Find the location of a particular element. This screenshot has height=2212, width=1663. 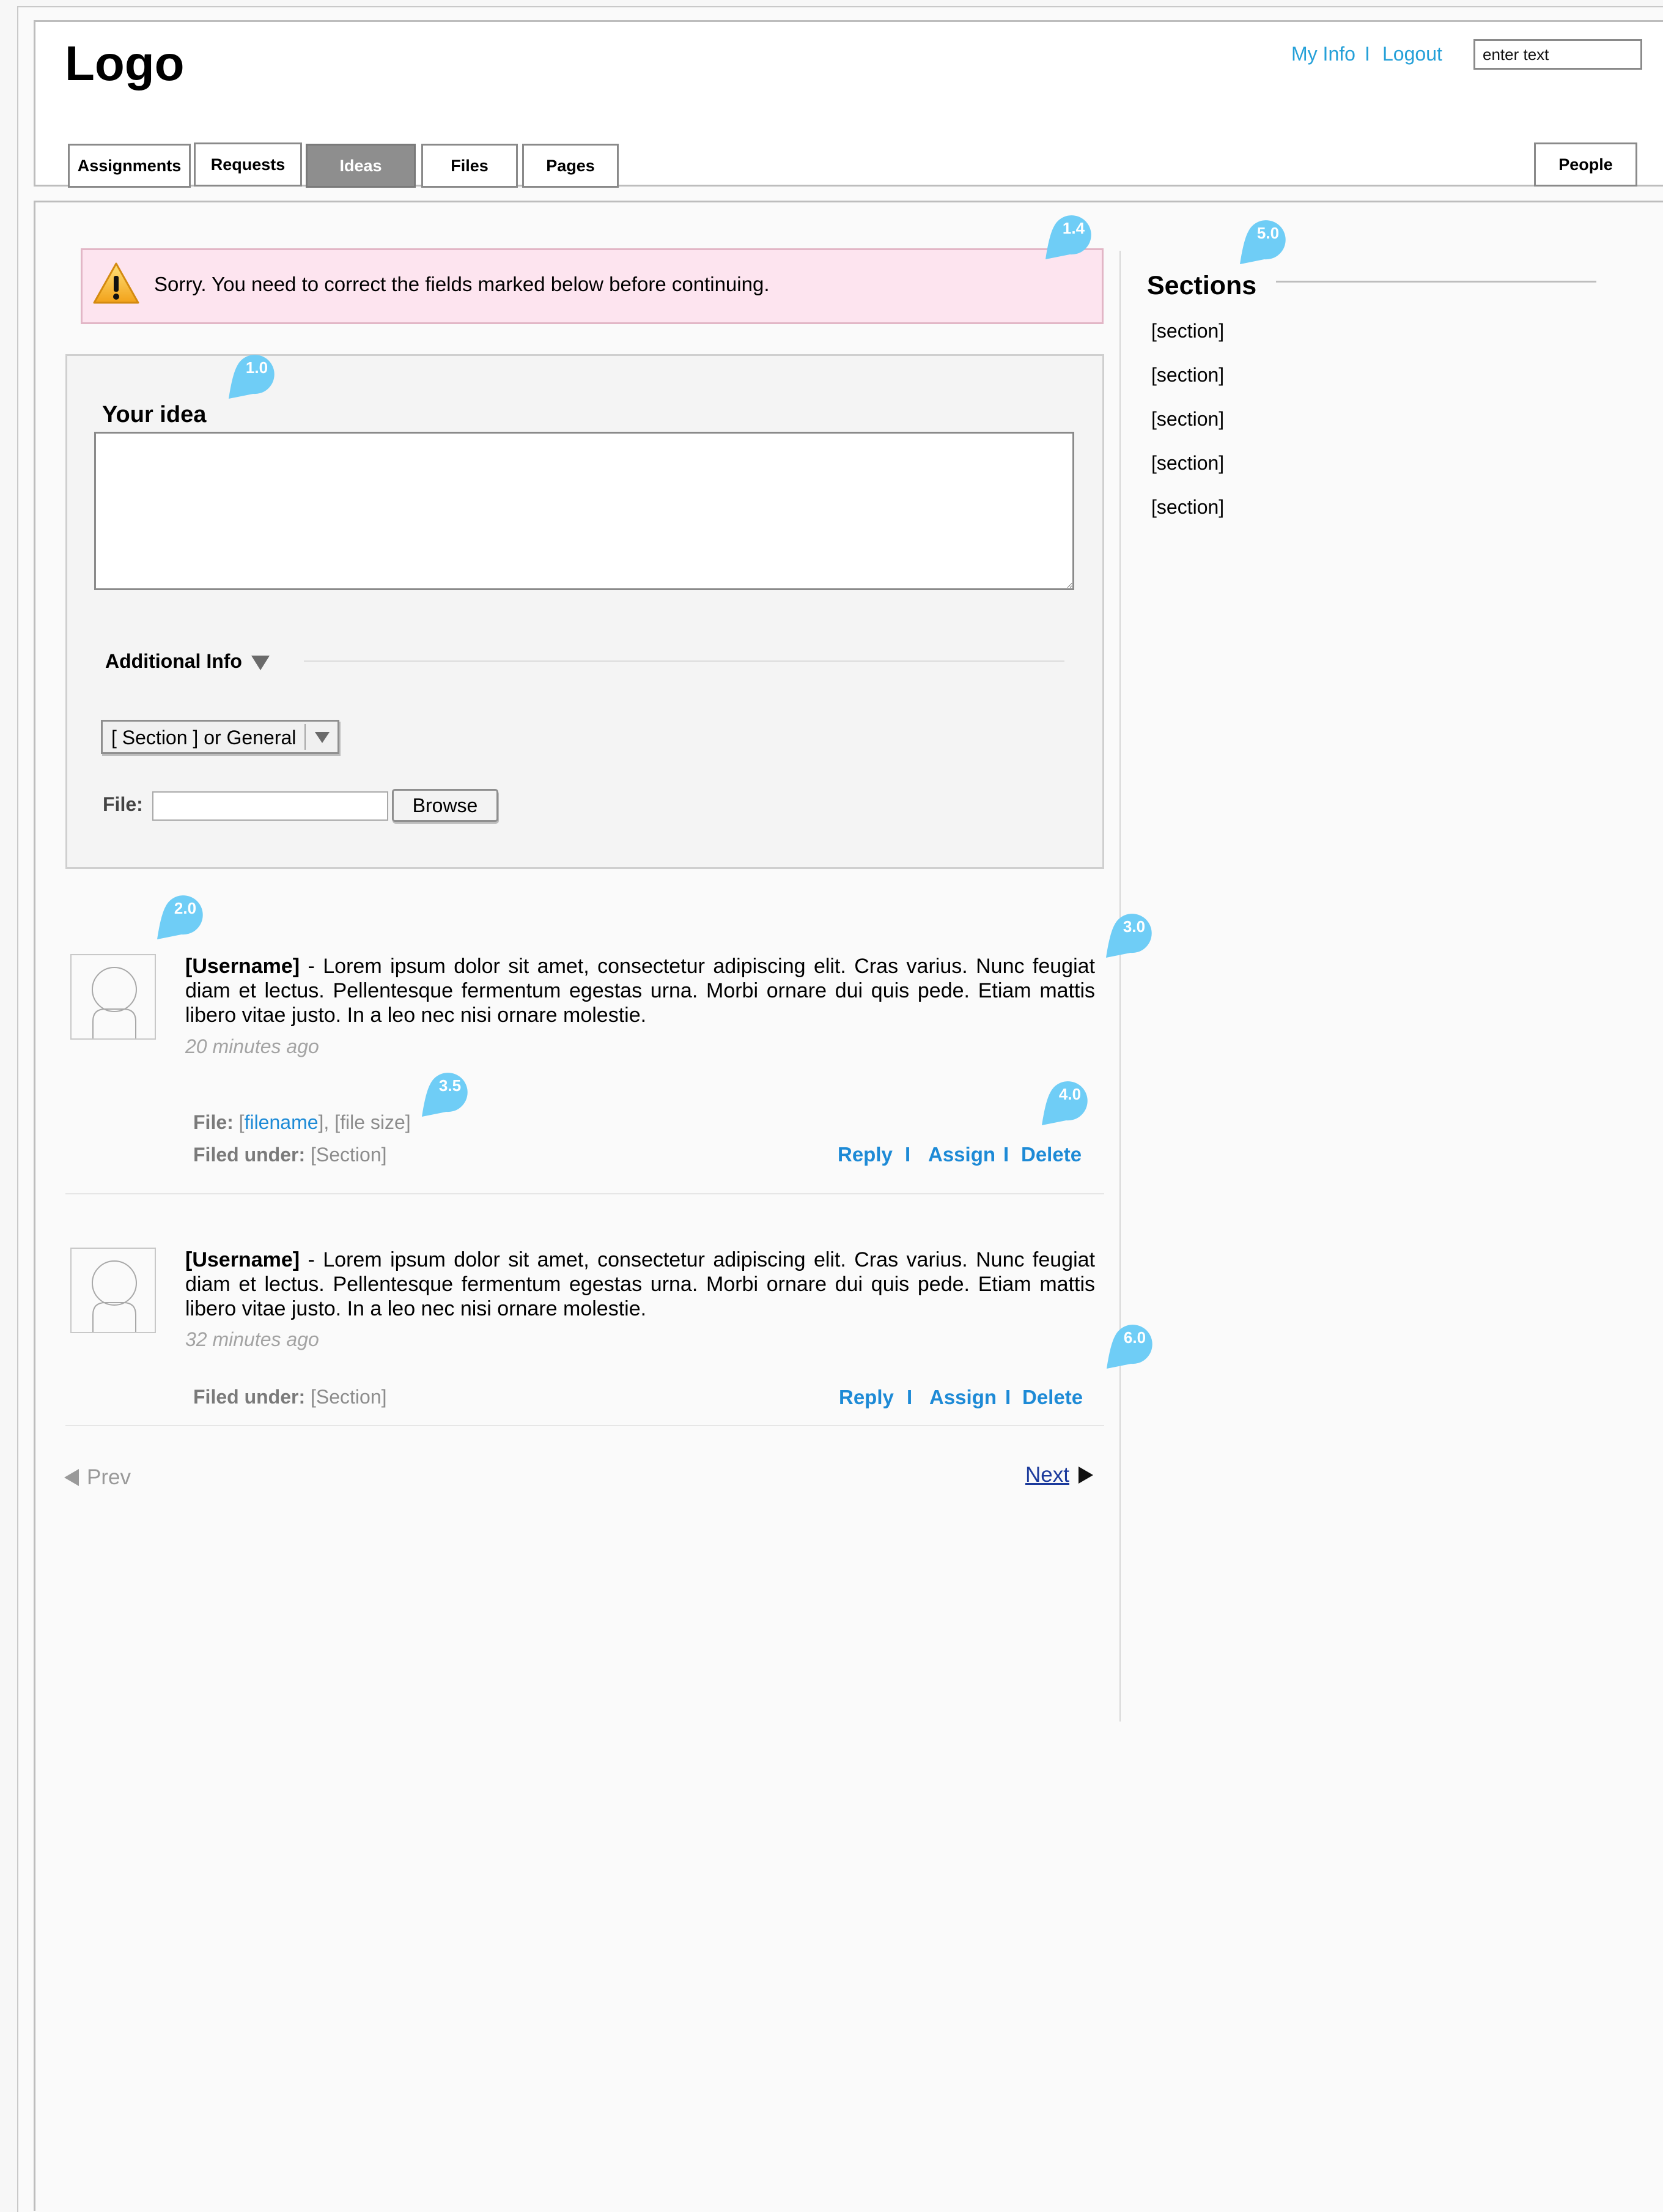

tab-files: Files is located at coordinates (470, 166).